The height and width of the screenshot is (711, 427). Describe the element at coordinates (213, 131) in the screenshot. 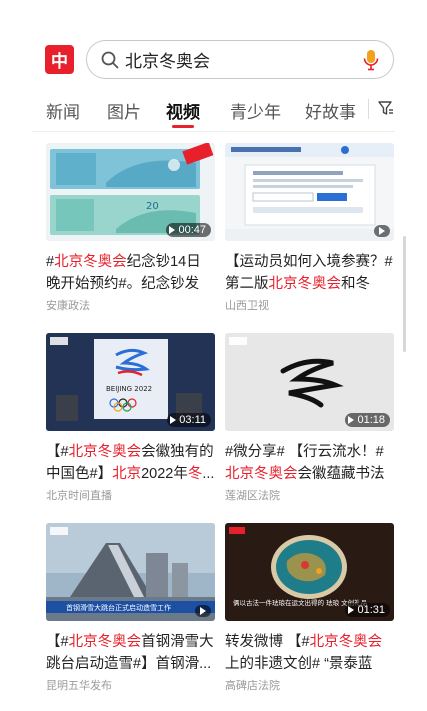

I see `tabs-divider-line` at that location.